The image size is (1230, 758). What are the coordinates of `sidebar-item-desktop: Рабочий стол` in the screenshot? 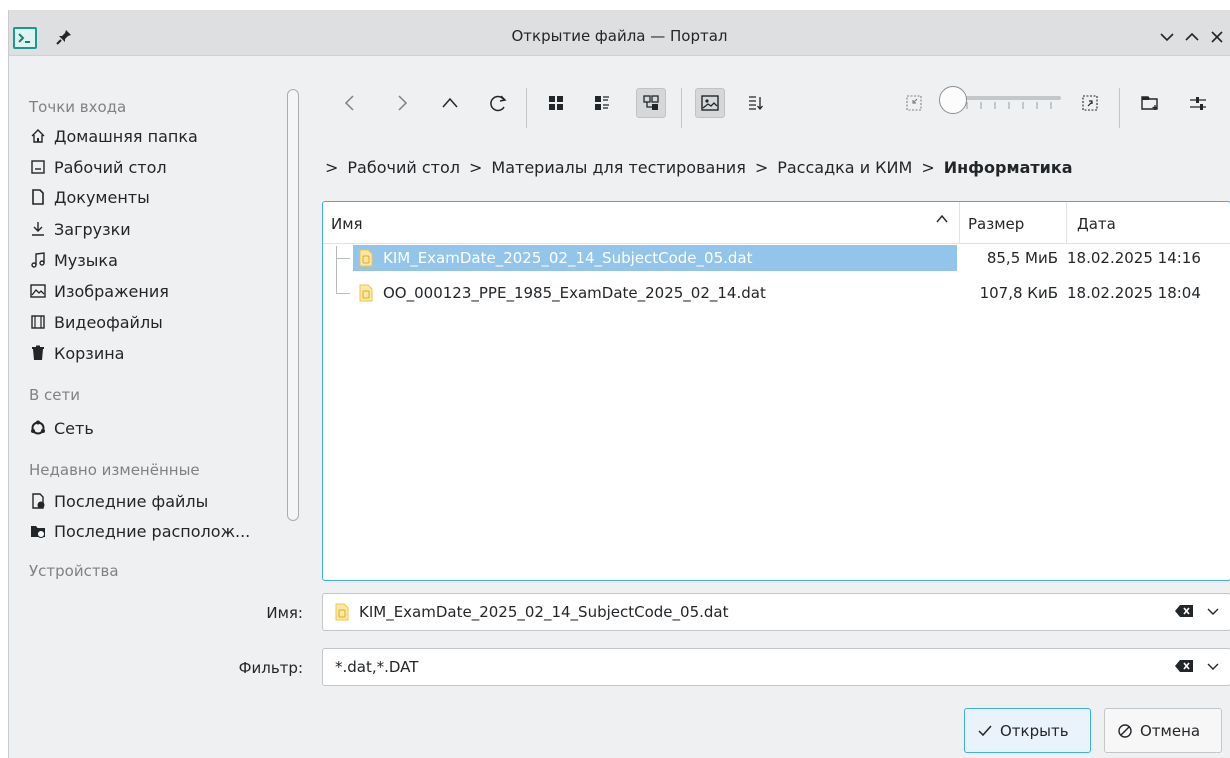 It's located at (98, 167).